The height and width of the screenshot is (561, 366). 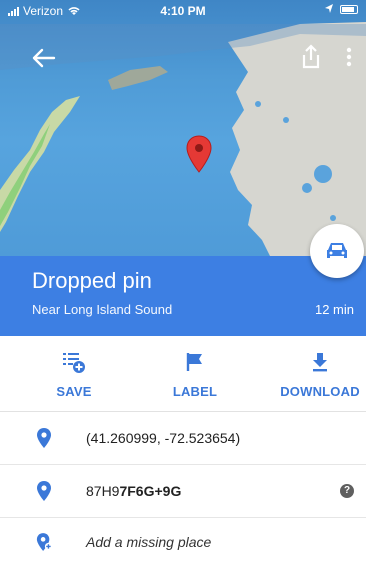 I want to click on plus-code-prefix: 87H9, so click(x=103, y=491).